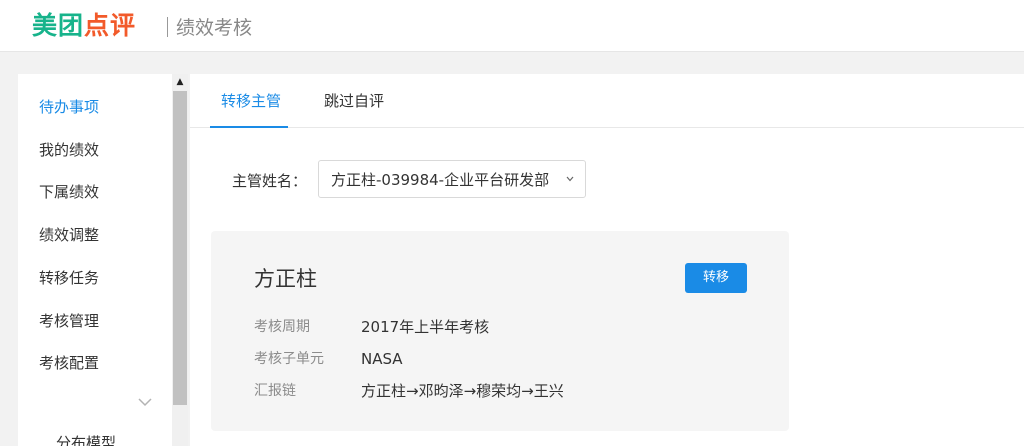  What do you see at coordinates (289, 359) in the screenshot?
I see `assessment-subunit-label: 考核子单元` at bounding box center [289, 359].